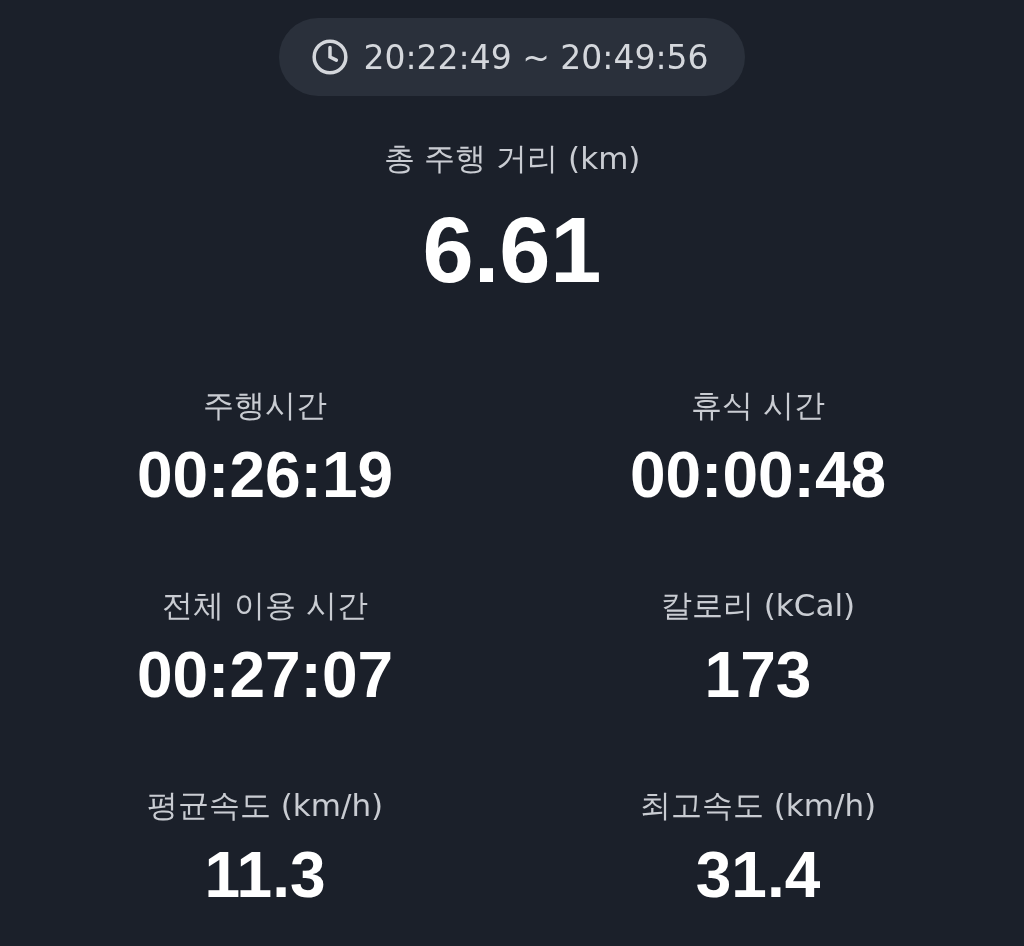 This screenshot has height=946, width=1024. Describe the element at coordinates (758, 675) in the screenshot. I see `stat-value: 173` at that location.